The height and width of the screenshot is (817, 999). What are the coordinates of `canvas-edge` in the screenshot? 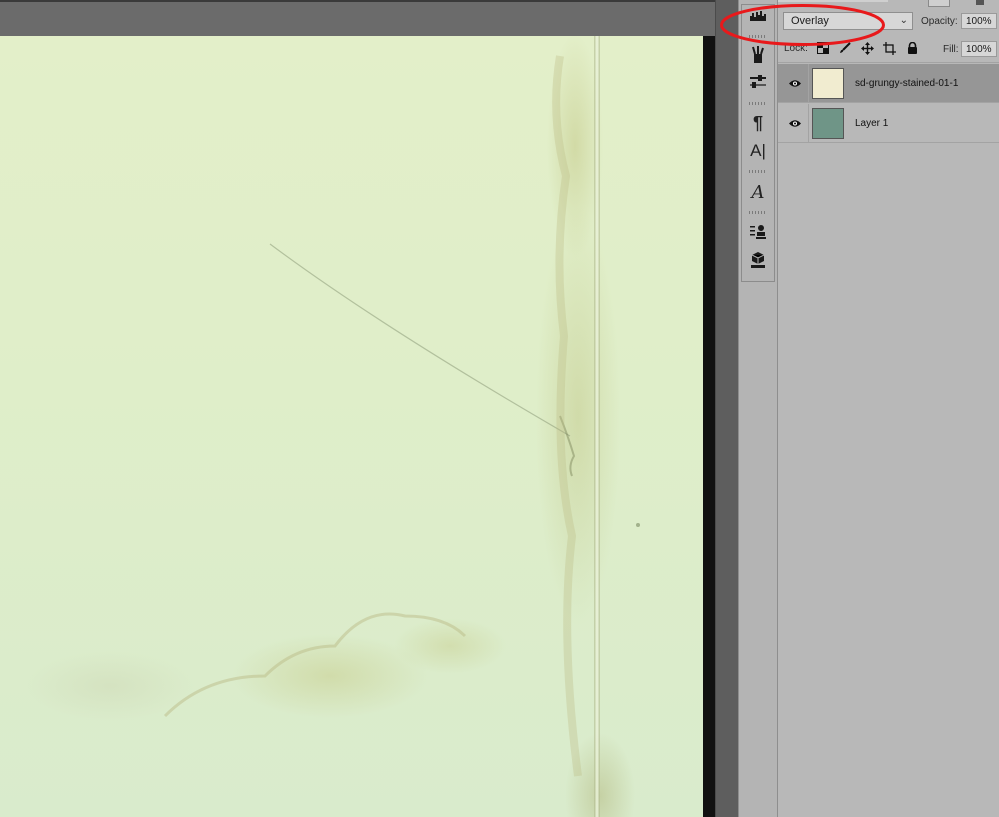 It's located at (709, 426).